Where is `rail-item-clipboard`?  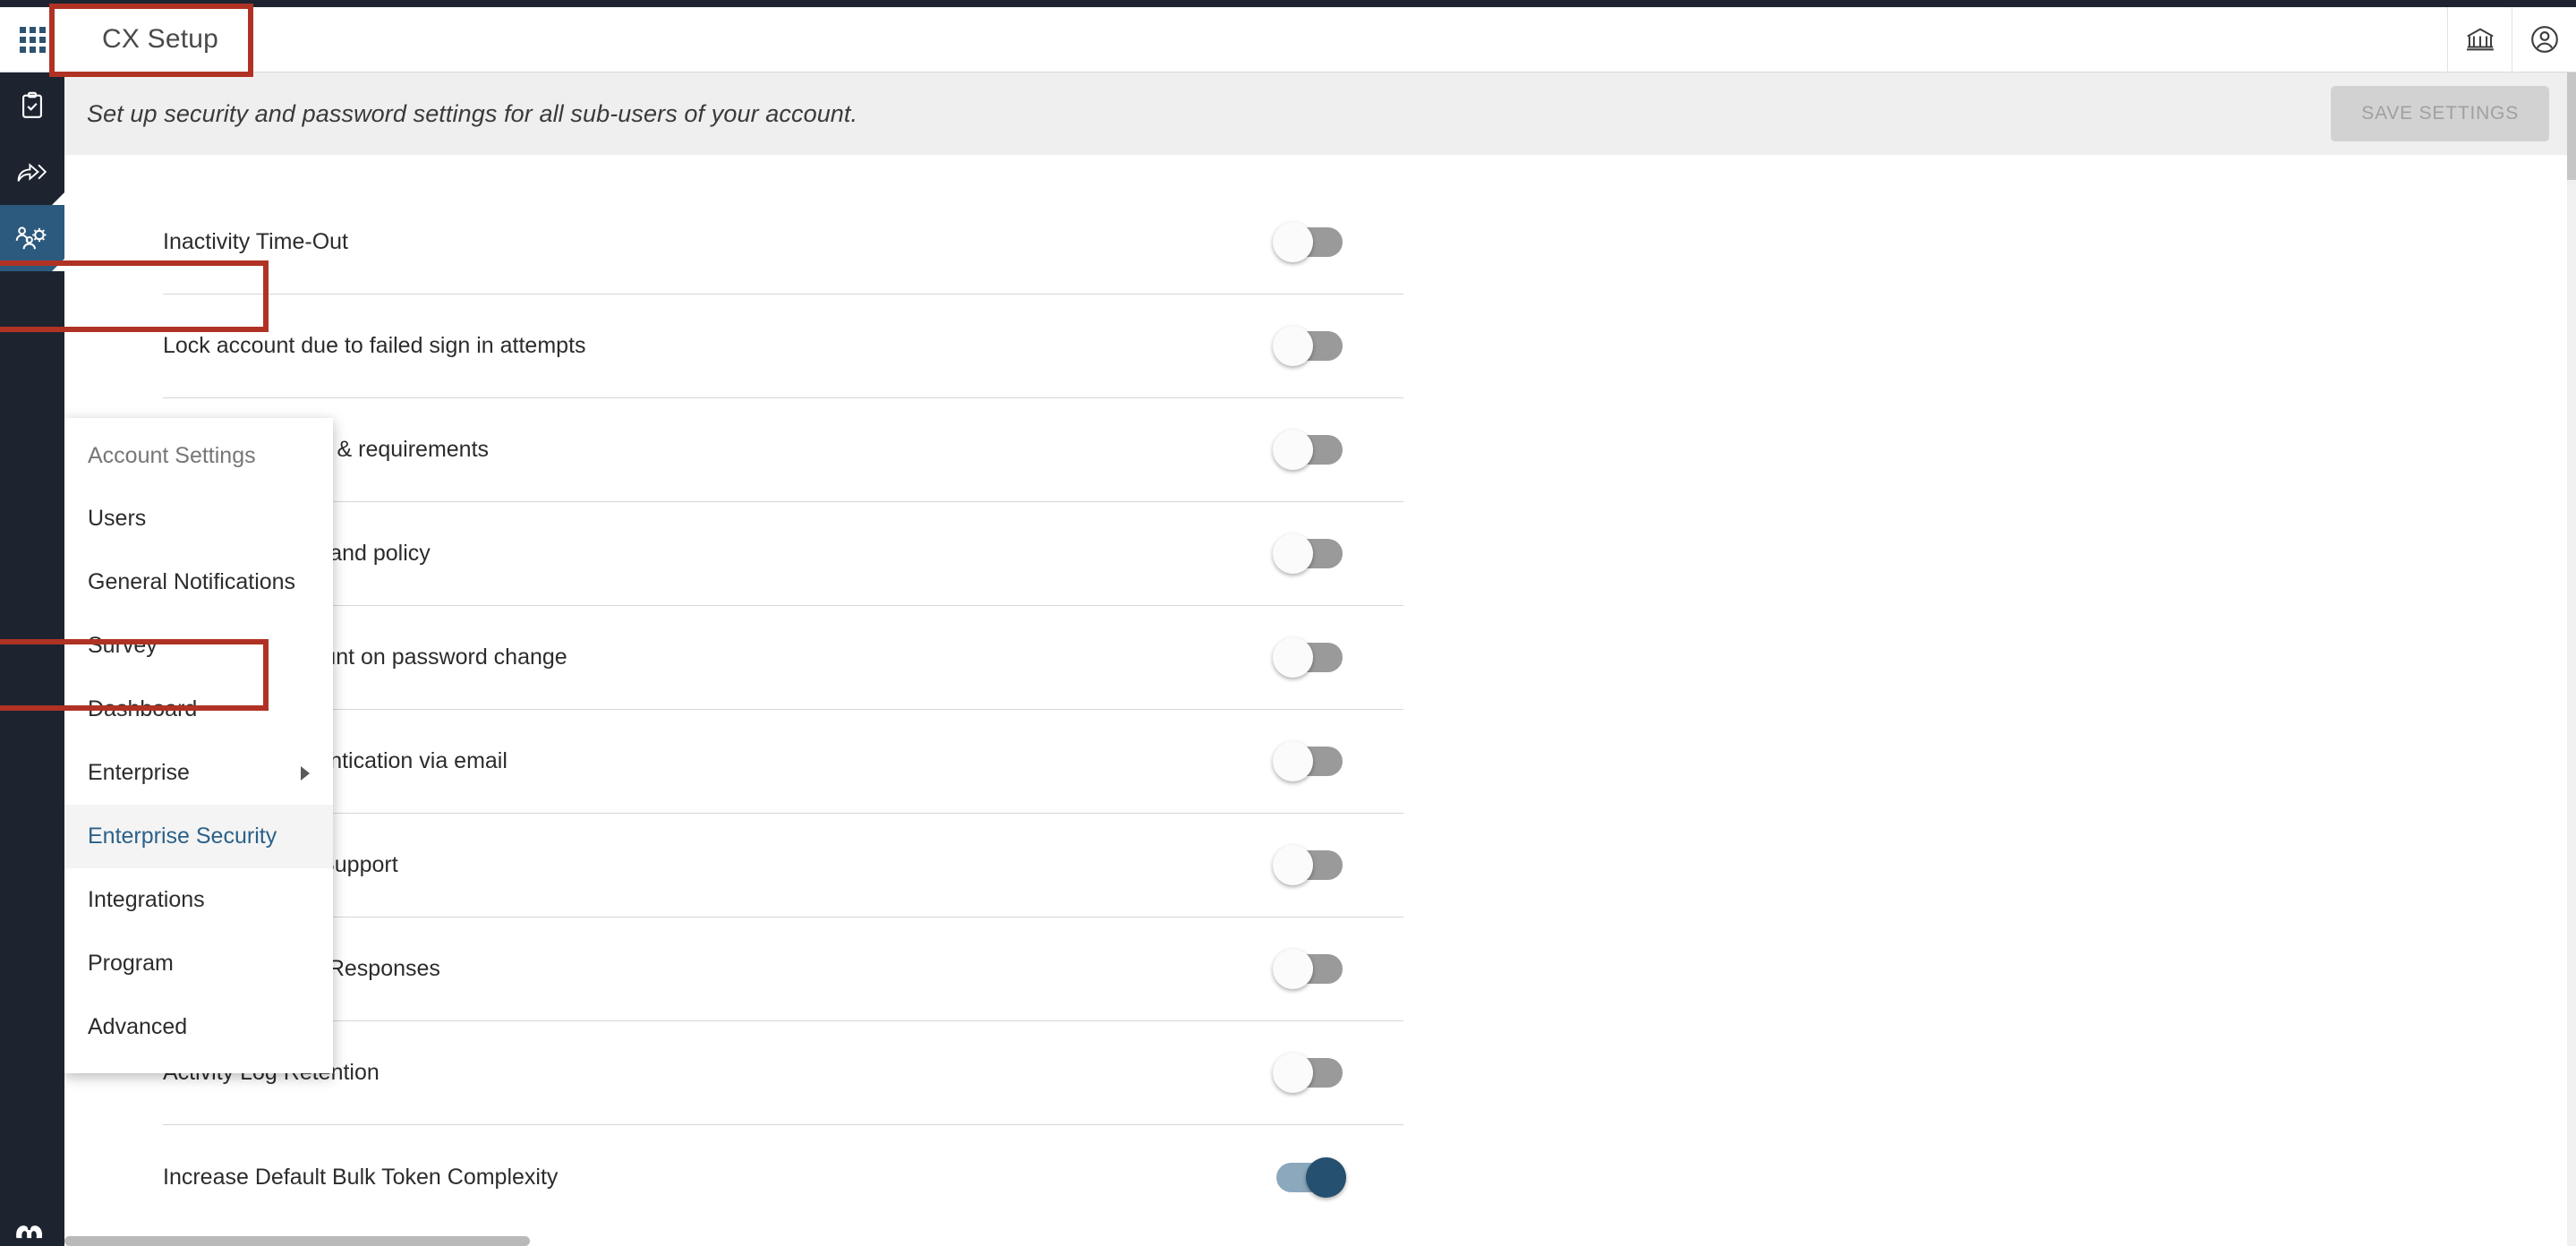 rail-item-clipboard is located at coordinates (32, 106).